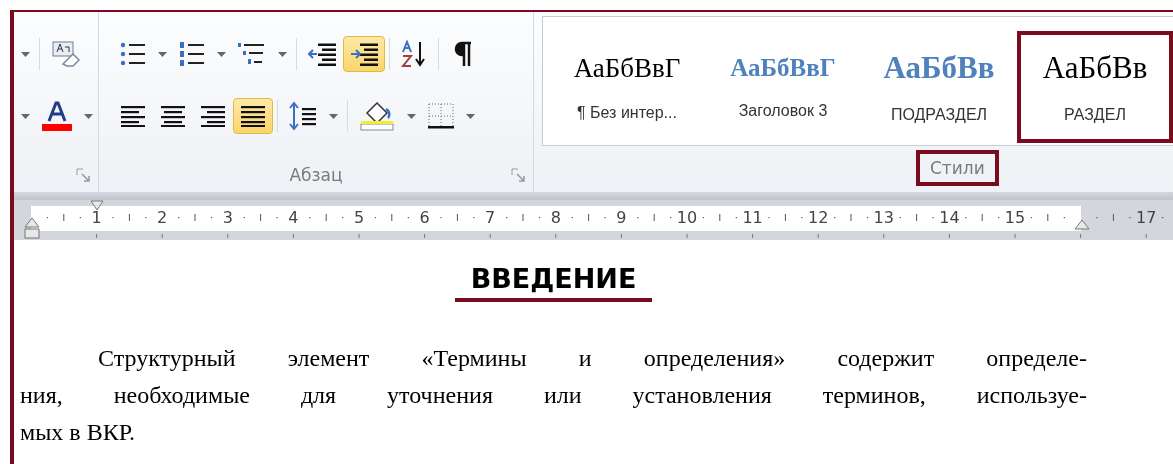 The image size is (1173, 464). Describe the element at coordinates (555, 218) in the screenshot. I see `ruler-number: 8` at that location.